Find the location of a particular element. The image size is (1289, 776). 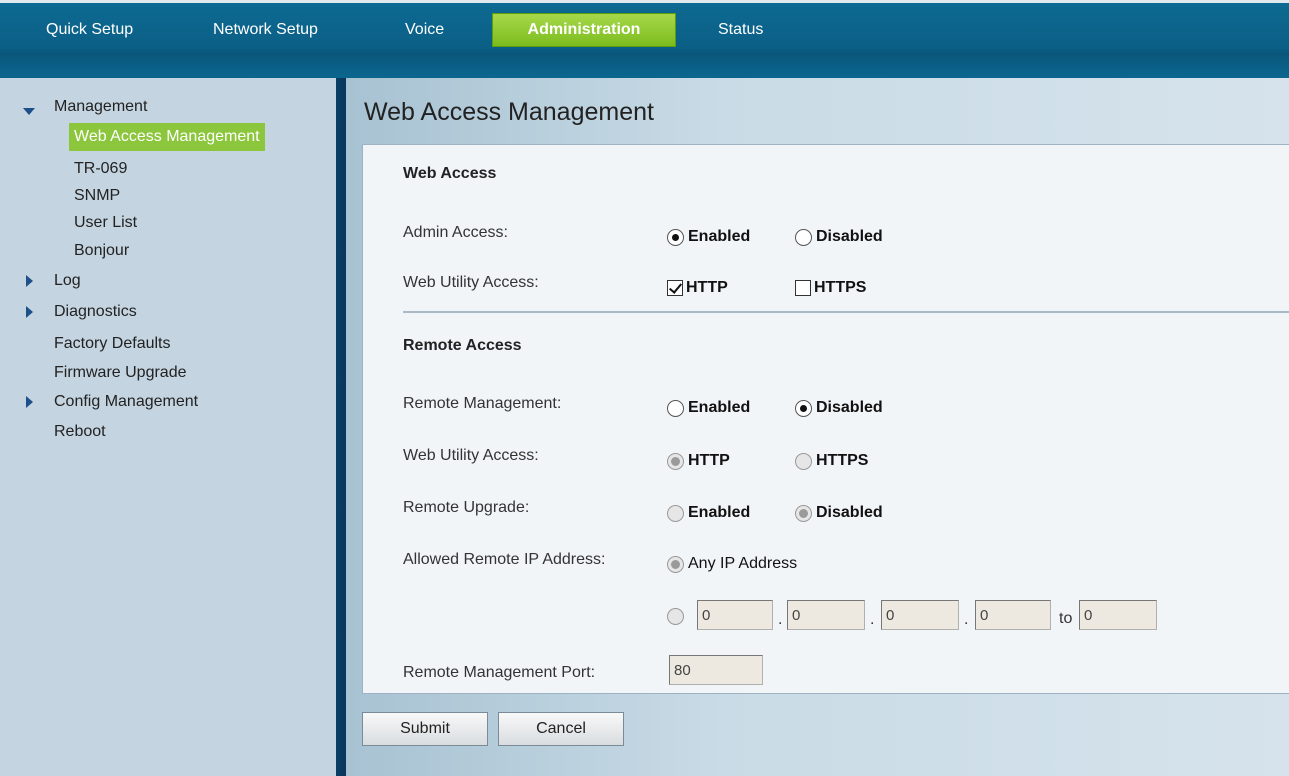

checkbox-unchecked-icon is located at coordinates (803, 288).